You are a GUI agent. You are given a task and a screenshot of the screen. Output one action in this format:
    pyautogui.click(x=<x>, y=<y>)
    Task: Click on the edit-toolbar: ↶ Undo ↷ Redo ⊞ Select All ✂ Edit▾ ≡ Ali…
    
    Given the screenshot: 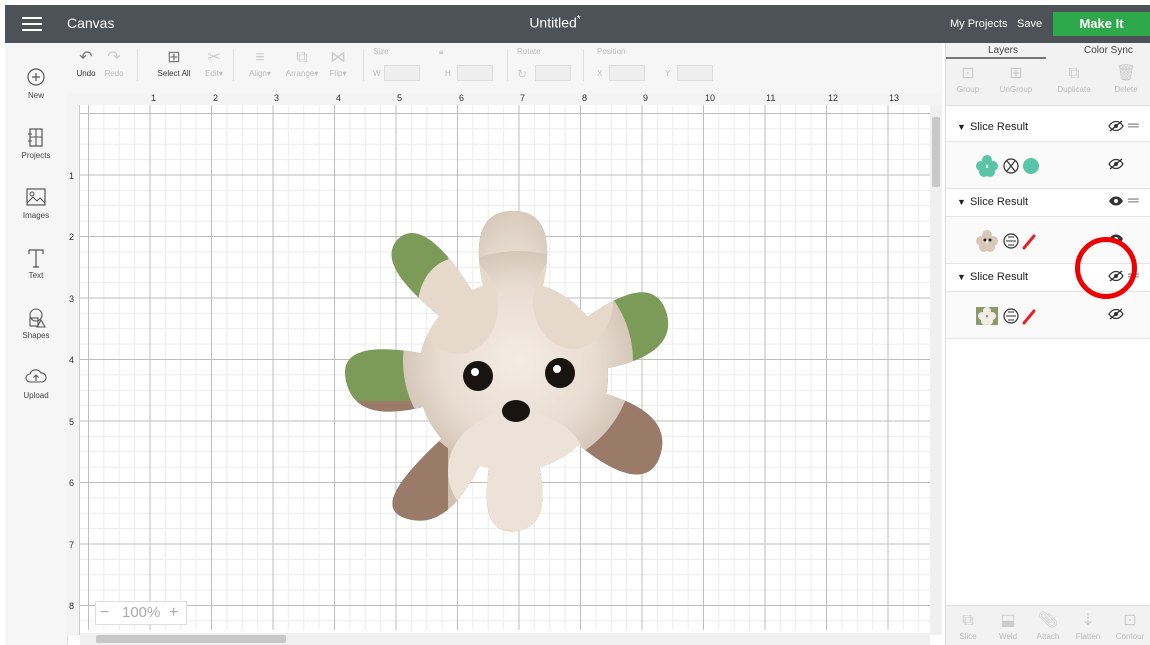 What is the action you would take?
    pyautogui.click(x=504, y=68)
    